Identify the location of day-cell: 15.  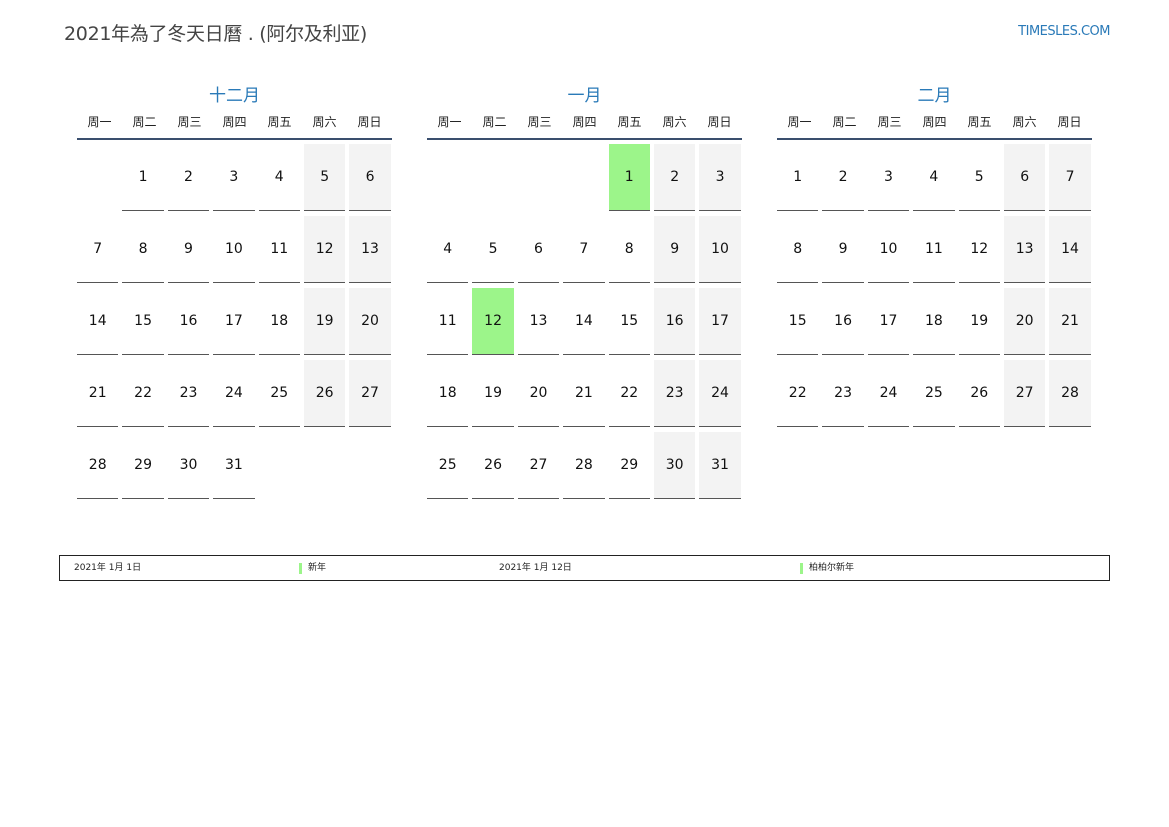
(798, 321).